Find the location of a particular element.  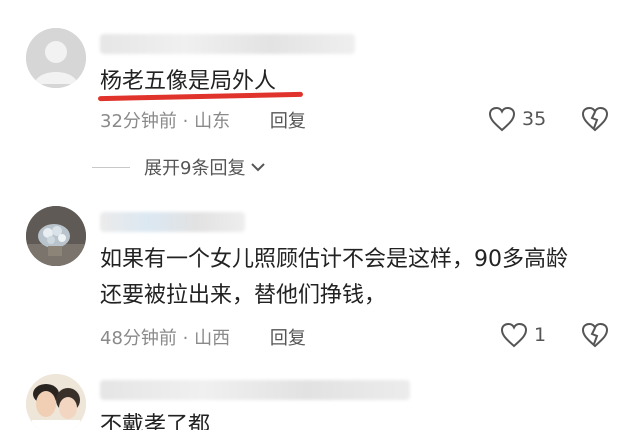

expand-replies-button: 展开9条回复 is located at coordinates (179, 167).